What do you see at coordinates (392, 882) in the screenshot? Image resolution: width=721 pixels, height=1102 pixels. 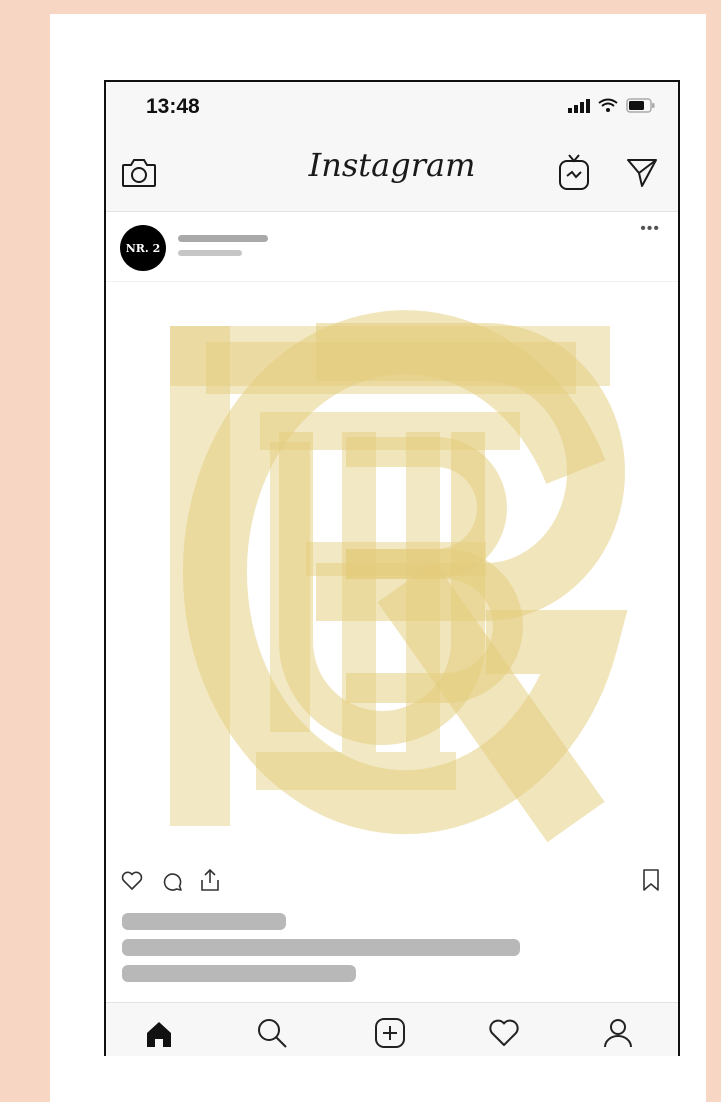 I see `post-actions` at bounding box center [392, 882].